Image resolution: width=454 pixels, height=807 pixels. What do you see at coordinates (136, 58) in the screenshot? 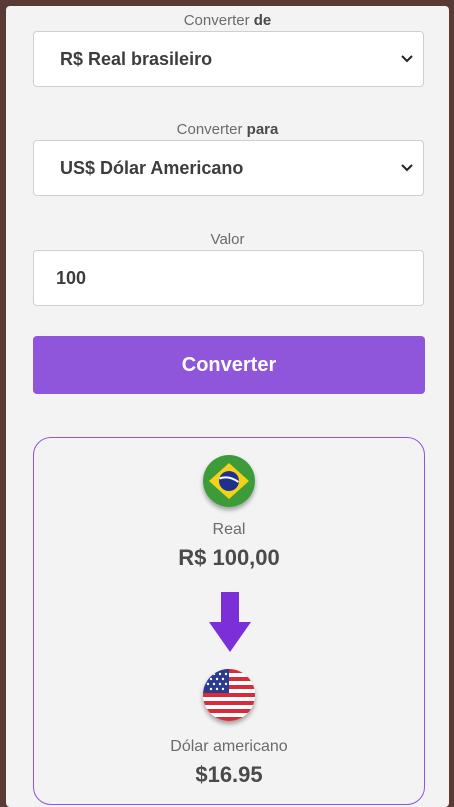
I see `from-currency-value: R$ Real brasileiro` at bounding box center [136, 58].